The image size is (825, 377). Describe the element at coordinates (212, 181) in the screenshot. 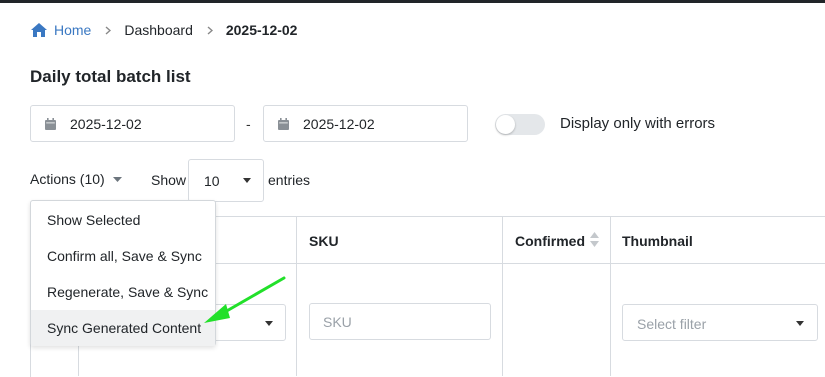

I see `entries-value: 10` at that location.